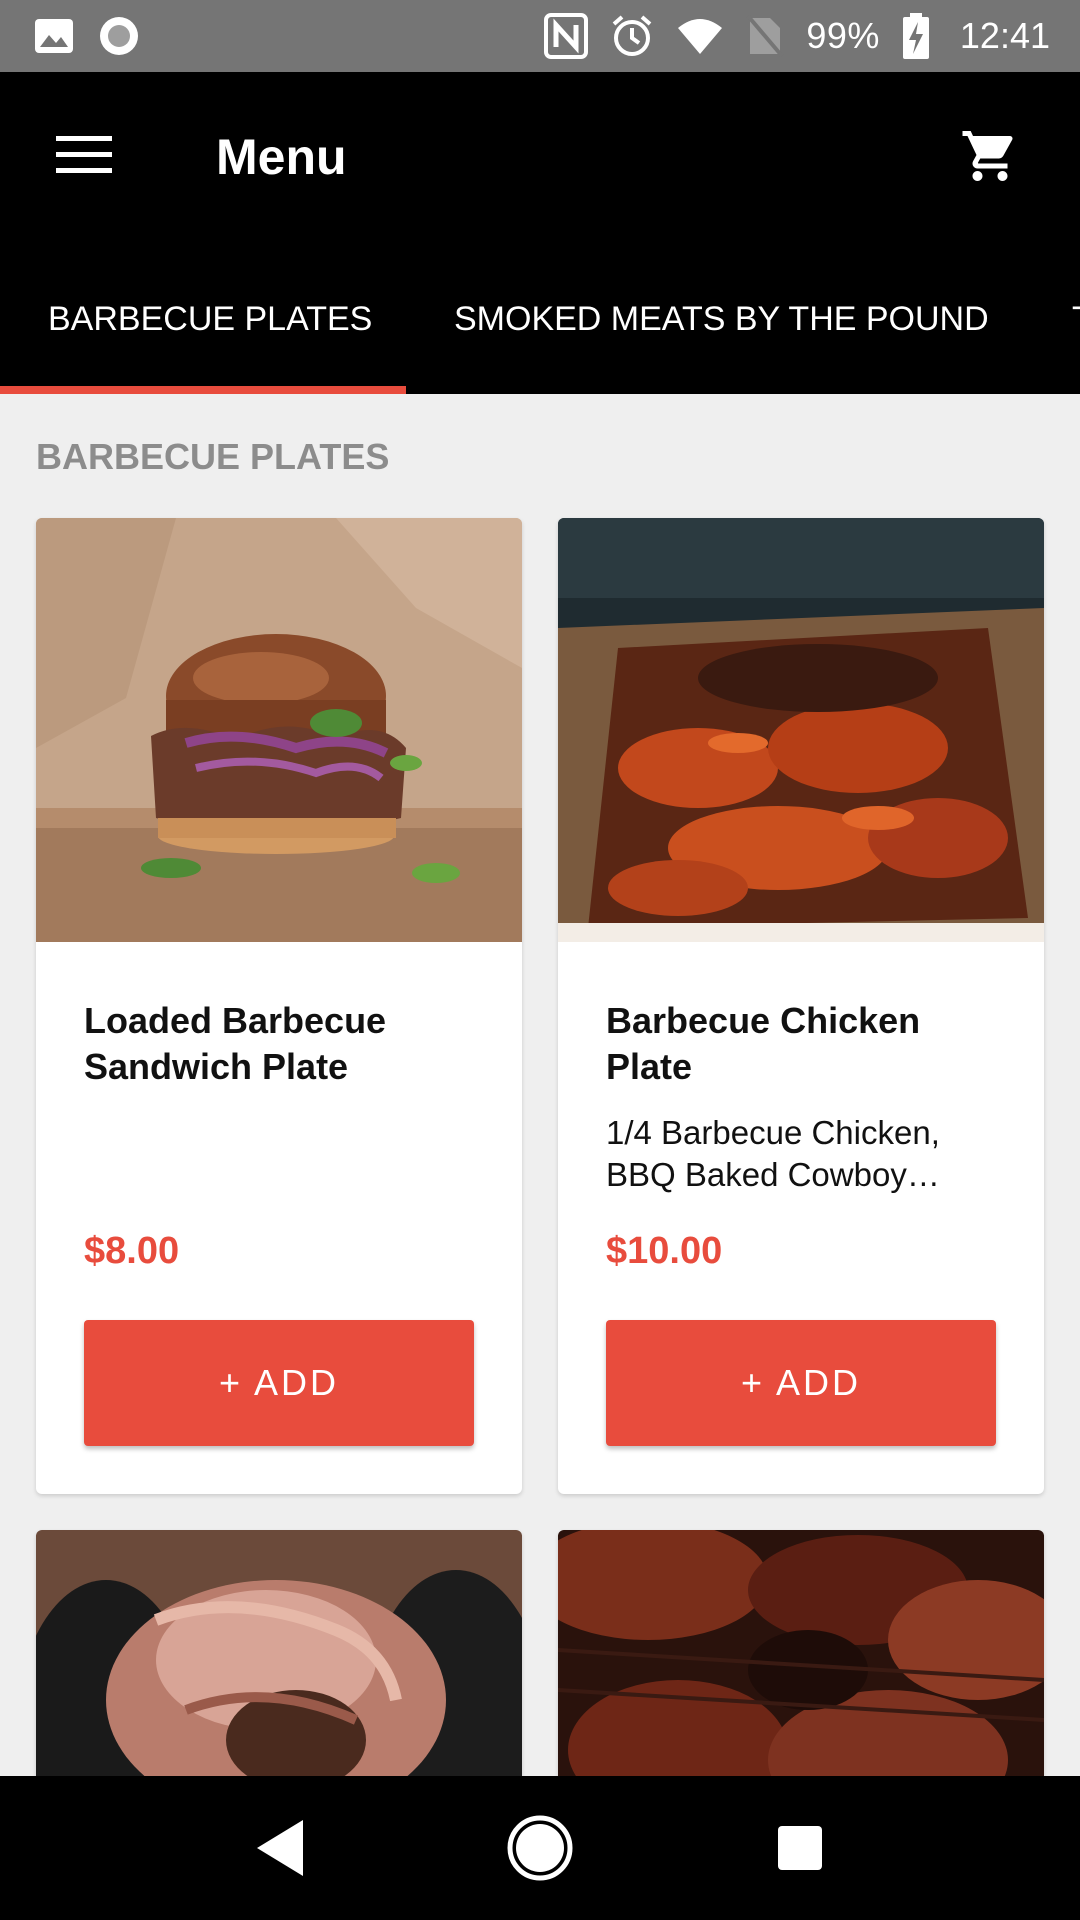 This screenshot has height=1920, width=1080. Describe the element at coordinates (843, 35) in the screenshot. I see `battery-percentage: 99%` at that location.